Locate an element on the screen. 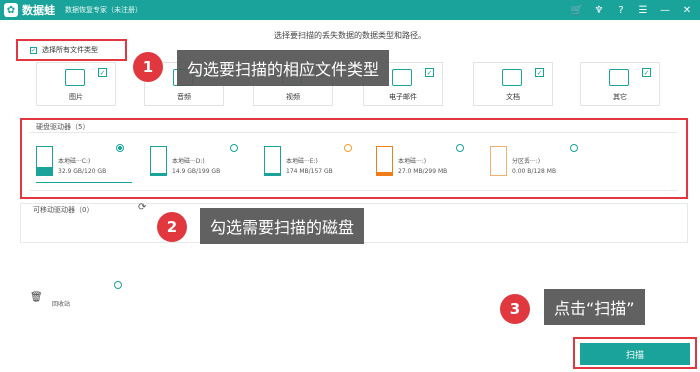 Image resolution: width=700 pixels, height=372 pixels. cart-icon: 🛒 is located at coordinates (577, 10).